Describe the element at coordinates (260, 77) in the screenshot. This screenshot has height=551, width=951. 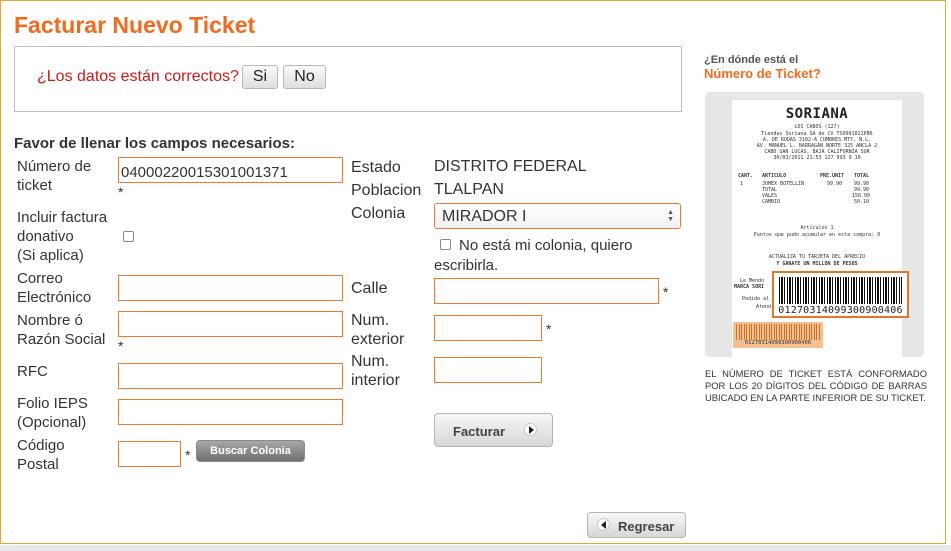
I see `yes-button: Si` at that location.